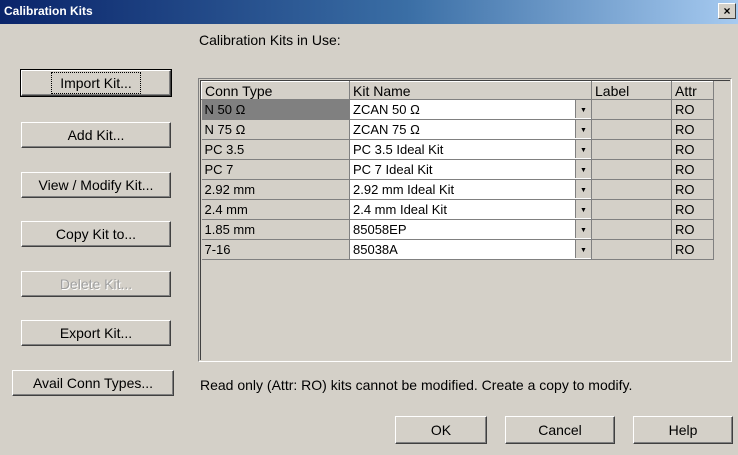 This screenshot has width=738, height=455. I want to click on table-row: 7-16 85038A RO, so click(457, 249).